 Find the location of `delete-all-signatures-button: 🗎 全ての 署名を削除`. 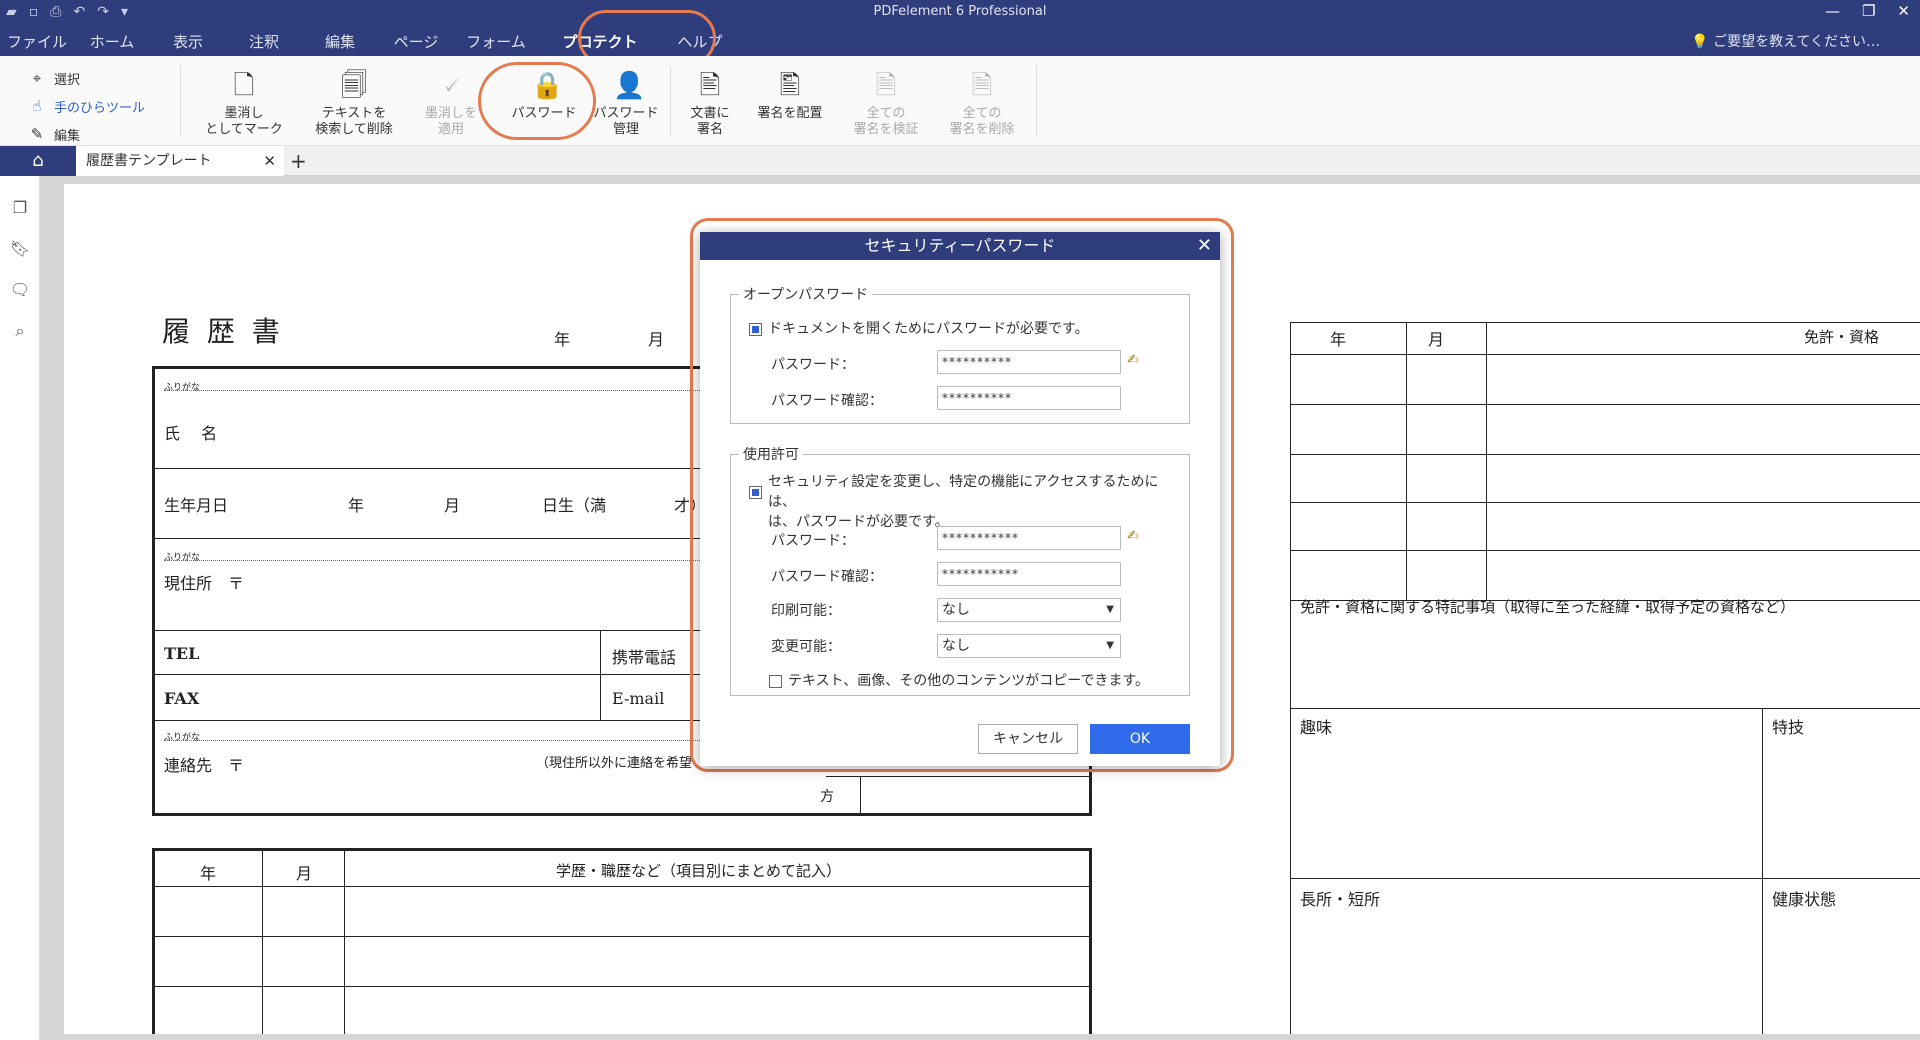

delete-all-signatures-button: 🗎 全ての 署名を削除 is located at coordinates (982, 104).